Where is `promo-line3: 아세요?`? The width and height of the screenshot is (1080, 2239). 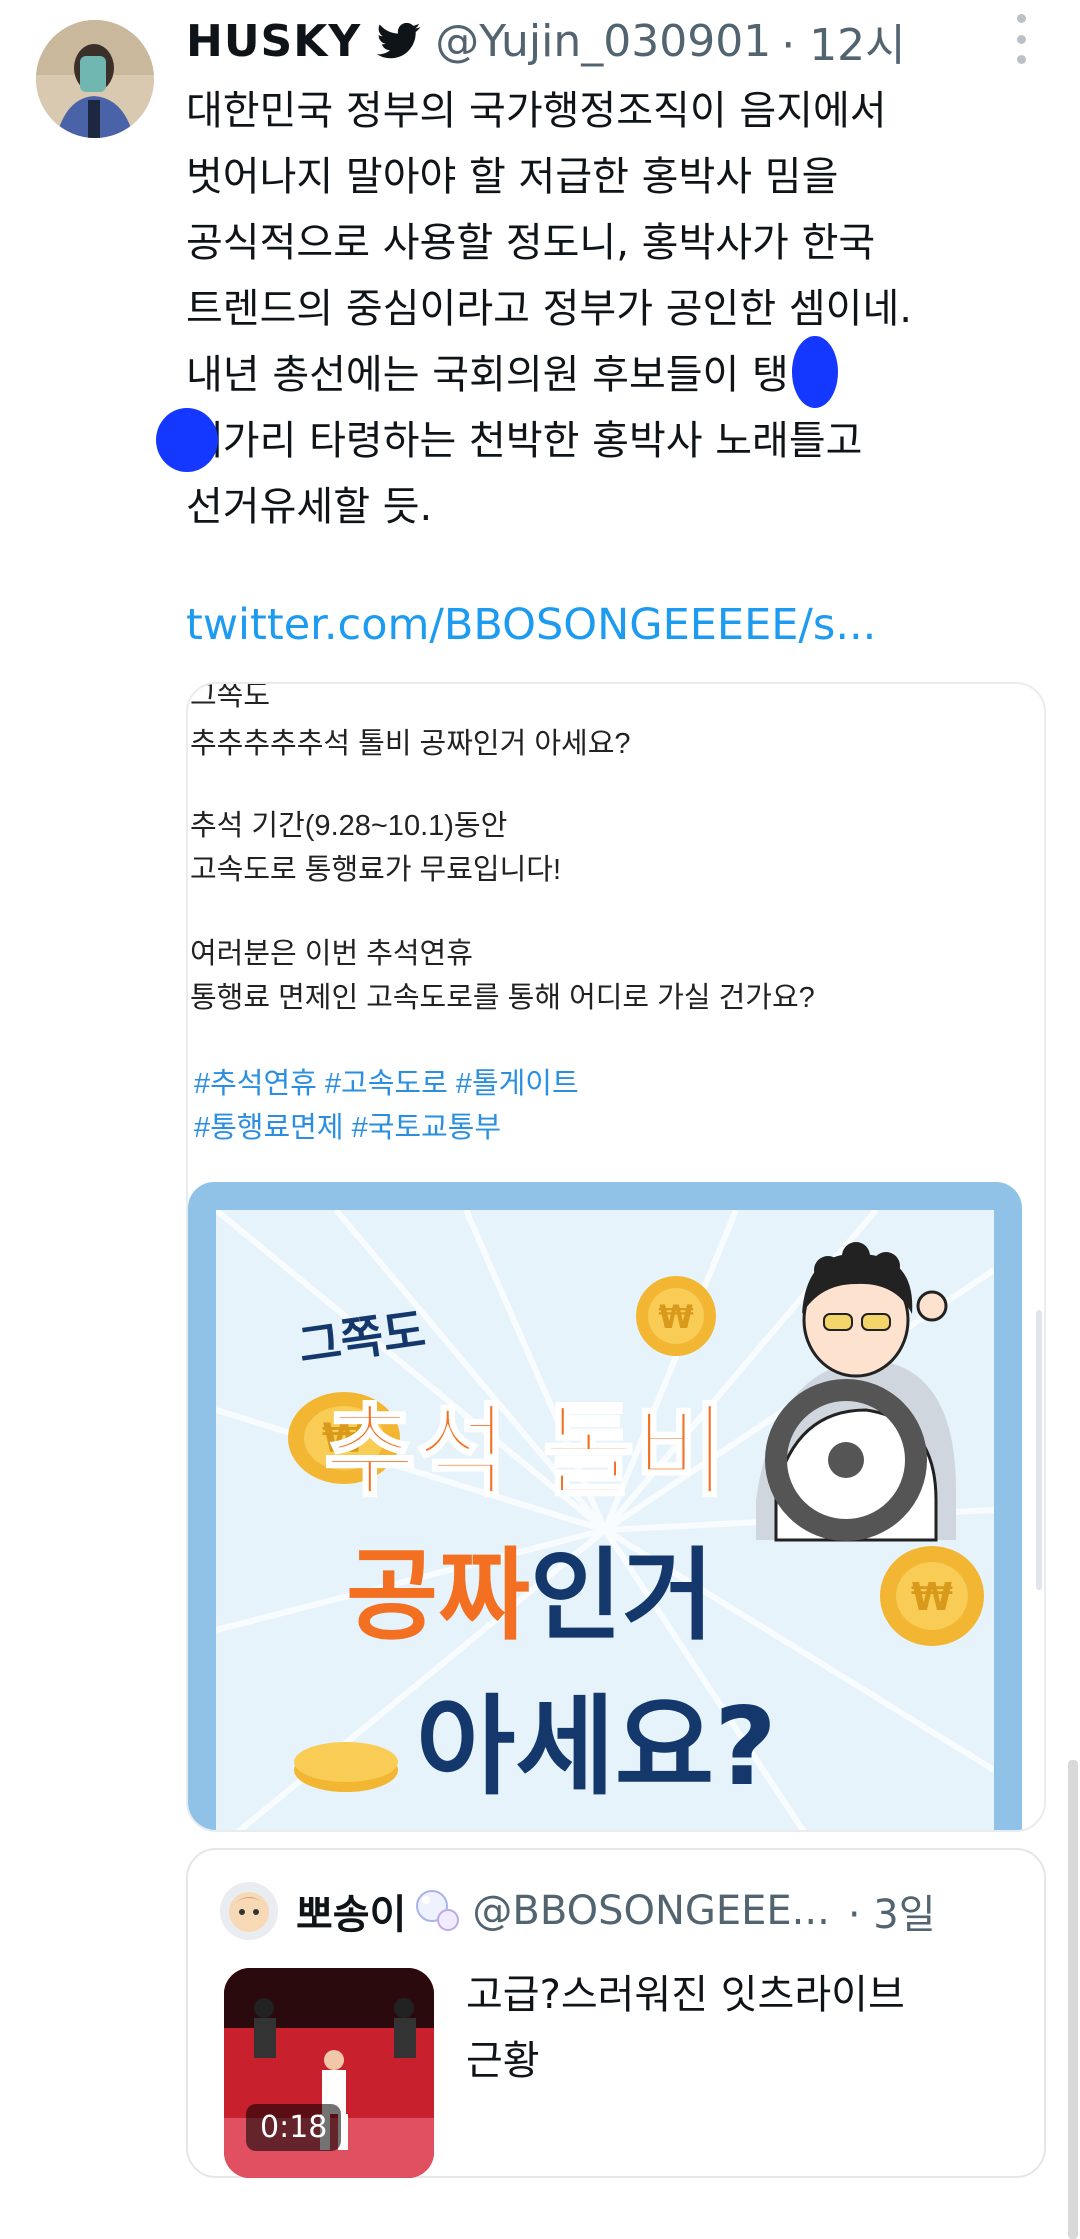
promo-line3: 아세요? is located at coordinates (596, 1747).